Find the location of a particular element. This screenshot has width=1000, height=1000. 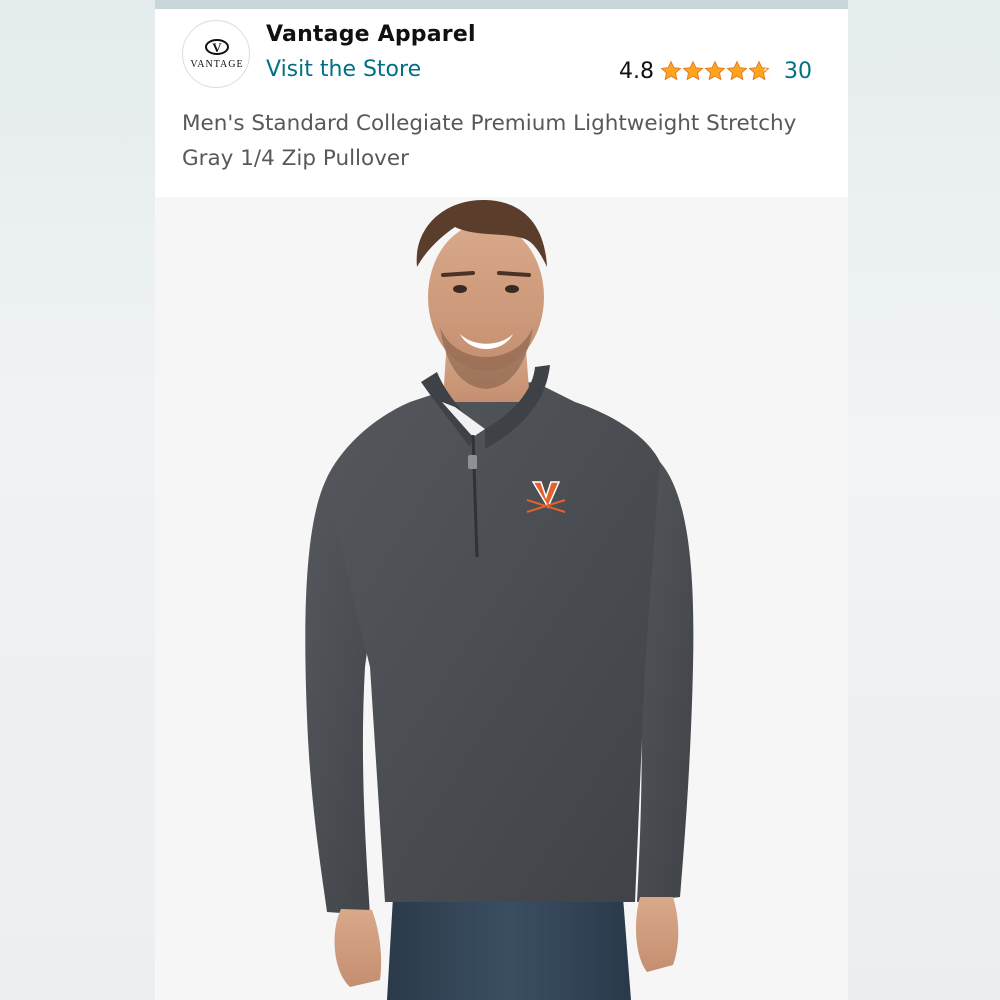

right-eye is located at coordinates (512, 289).